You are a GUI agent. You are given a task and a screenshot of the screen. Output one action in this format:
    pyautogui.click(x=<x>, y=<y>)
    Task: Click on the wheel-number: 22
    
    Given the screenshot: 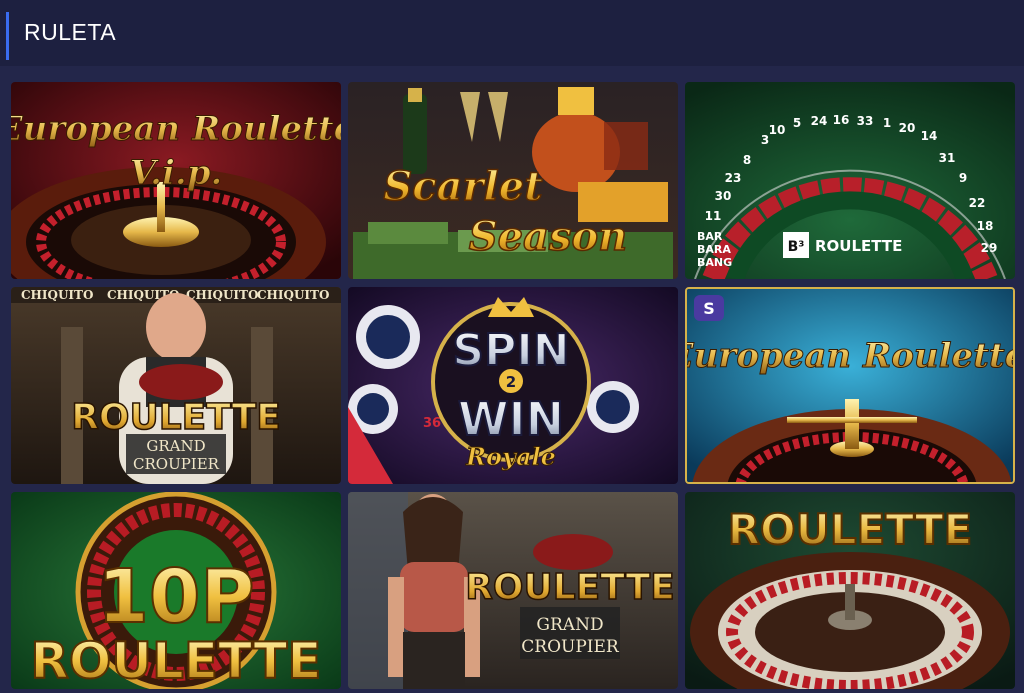 What is the action you would take?
    pyautogui.click(x=977, y=203)
    